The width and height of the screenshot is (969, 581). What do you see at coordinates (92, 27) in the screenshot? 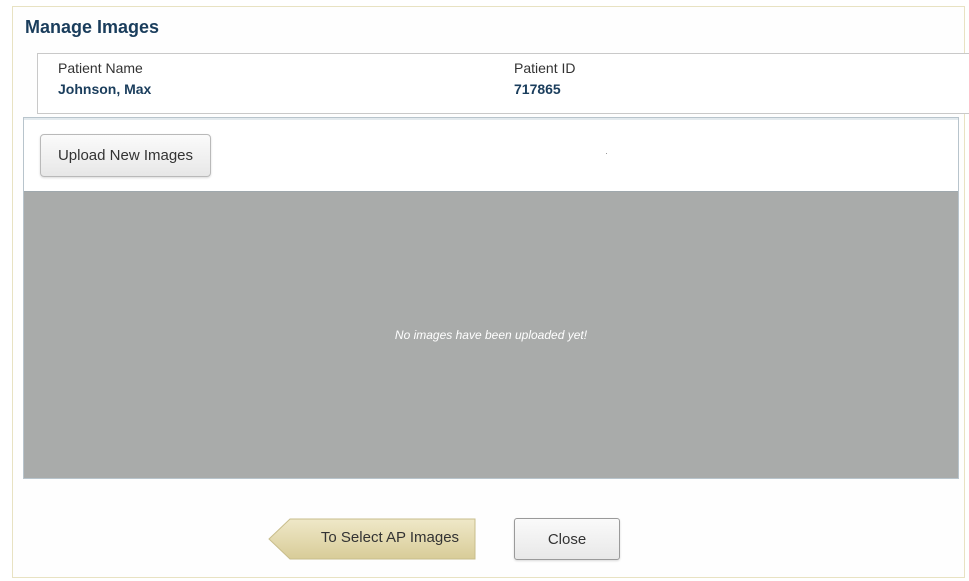
I see `dialog-title: Manage Images` at bounding box center [92, 27].